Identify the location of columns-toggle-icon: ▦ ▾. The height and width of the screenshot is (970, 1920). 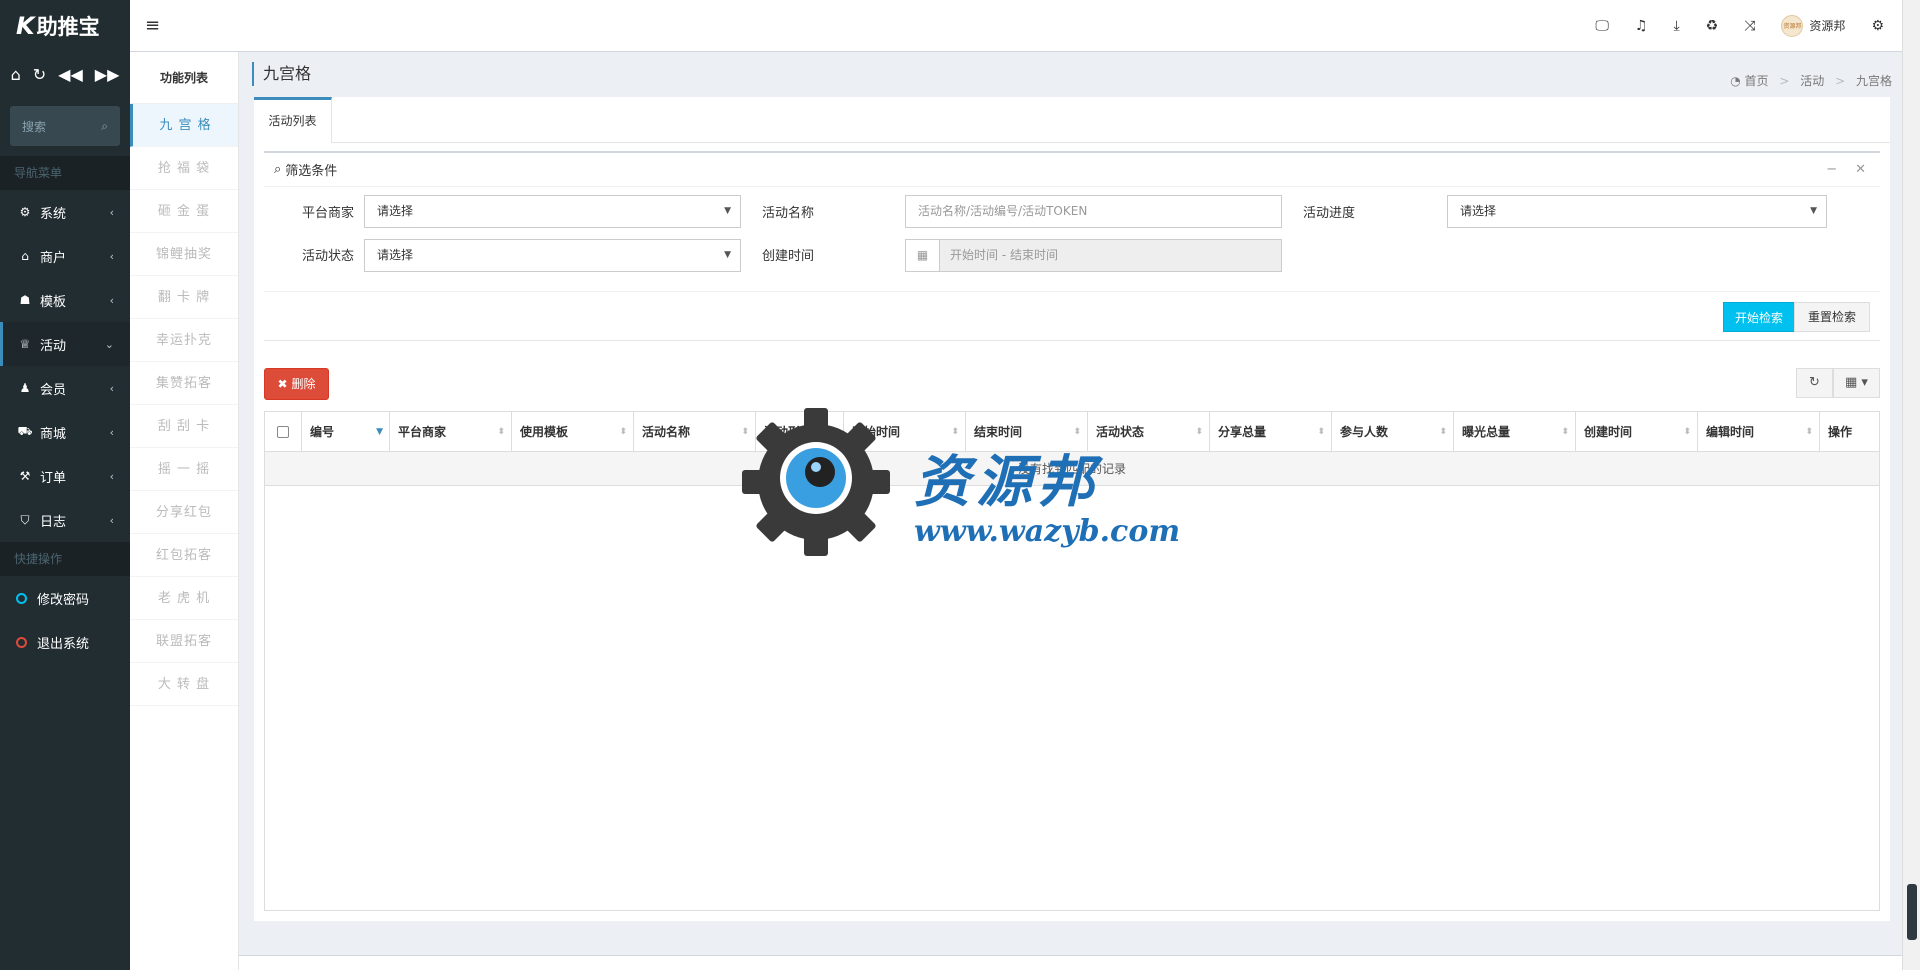
(1856, 383).